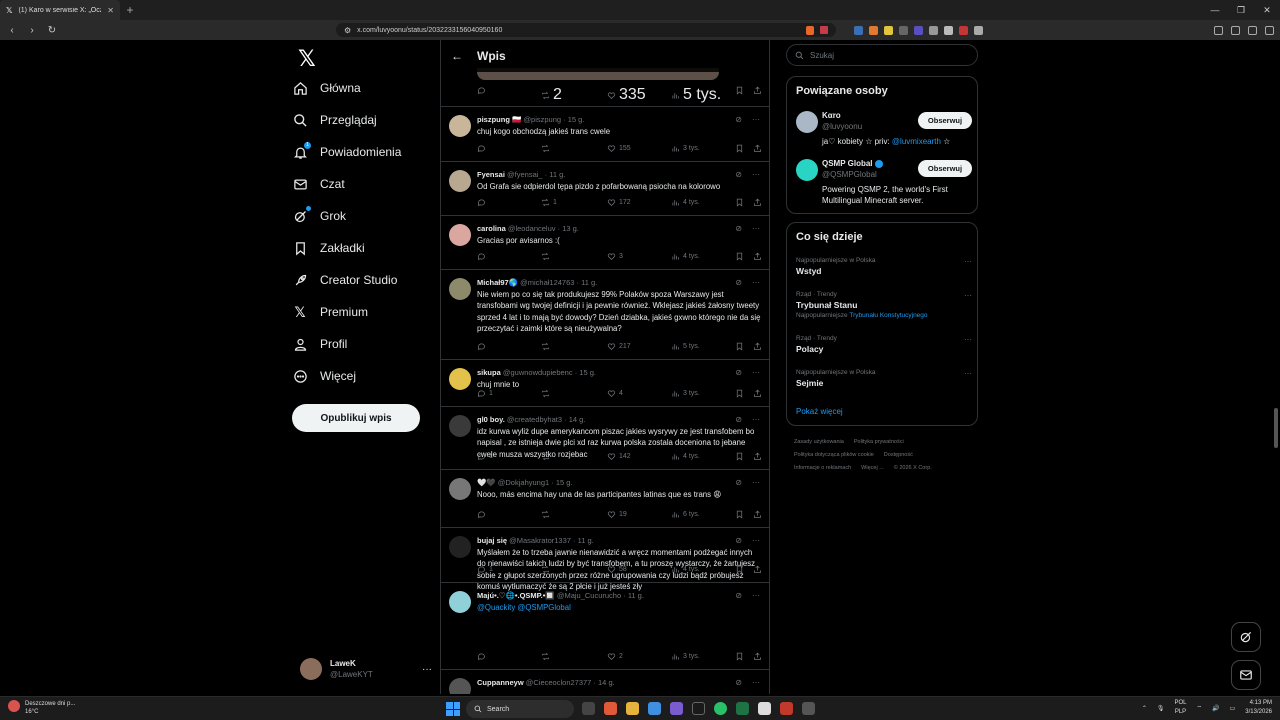  What do you see at coordinates (307, 59) in the screenshot?
I see `x-logo-icon: 𝕏` at bounding box center [307, 59].